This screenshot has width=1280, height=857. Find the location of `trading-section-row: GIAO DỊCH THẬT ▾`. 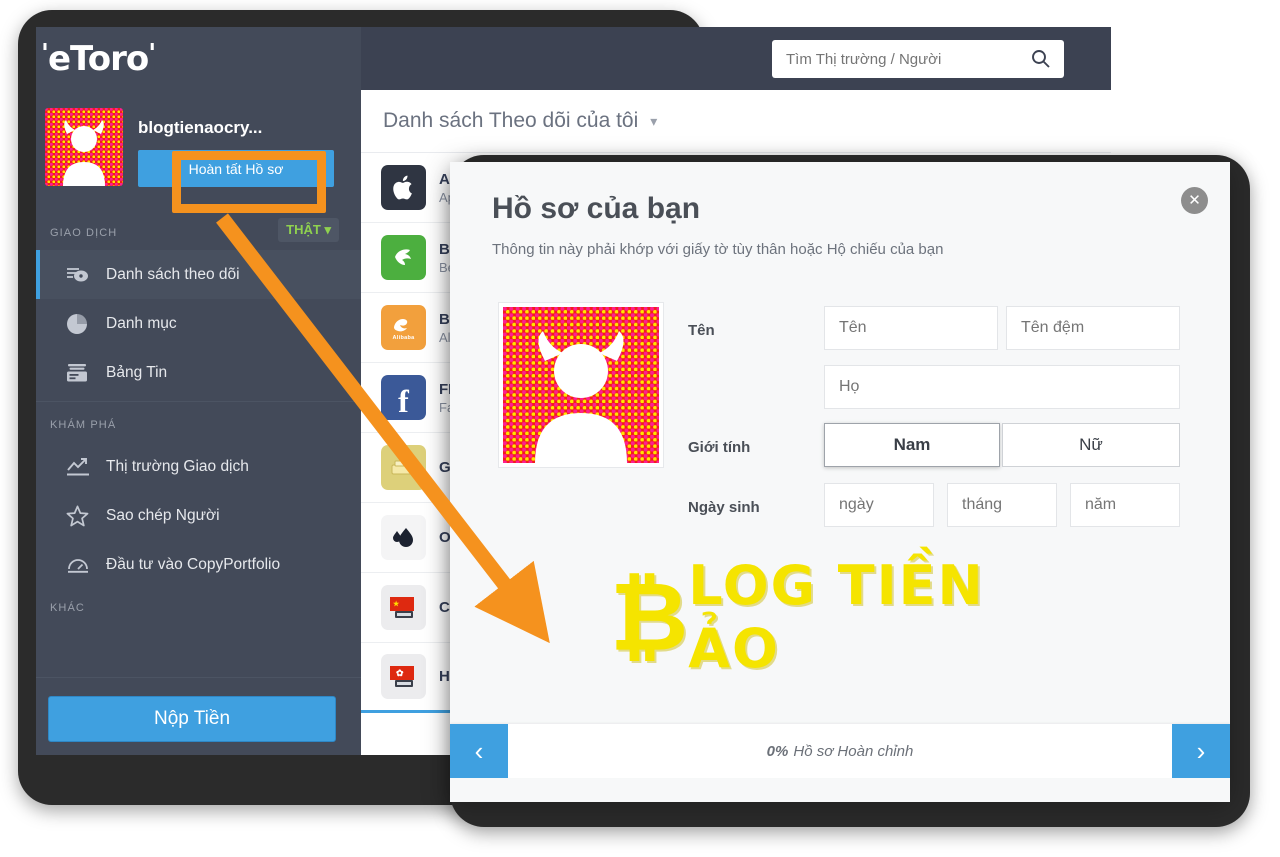

trading-section-row: GIAO DỊCH THẬT ▾ is located at coordinates (198, 234).